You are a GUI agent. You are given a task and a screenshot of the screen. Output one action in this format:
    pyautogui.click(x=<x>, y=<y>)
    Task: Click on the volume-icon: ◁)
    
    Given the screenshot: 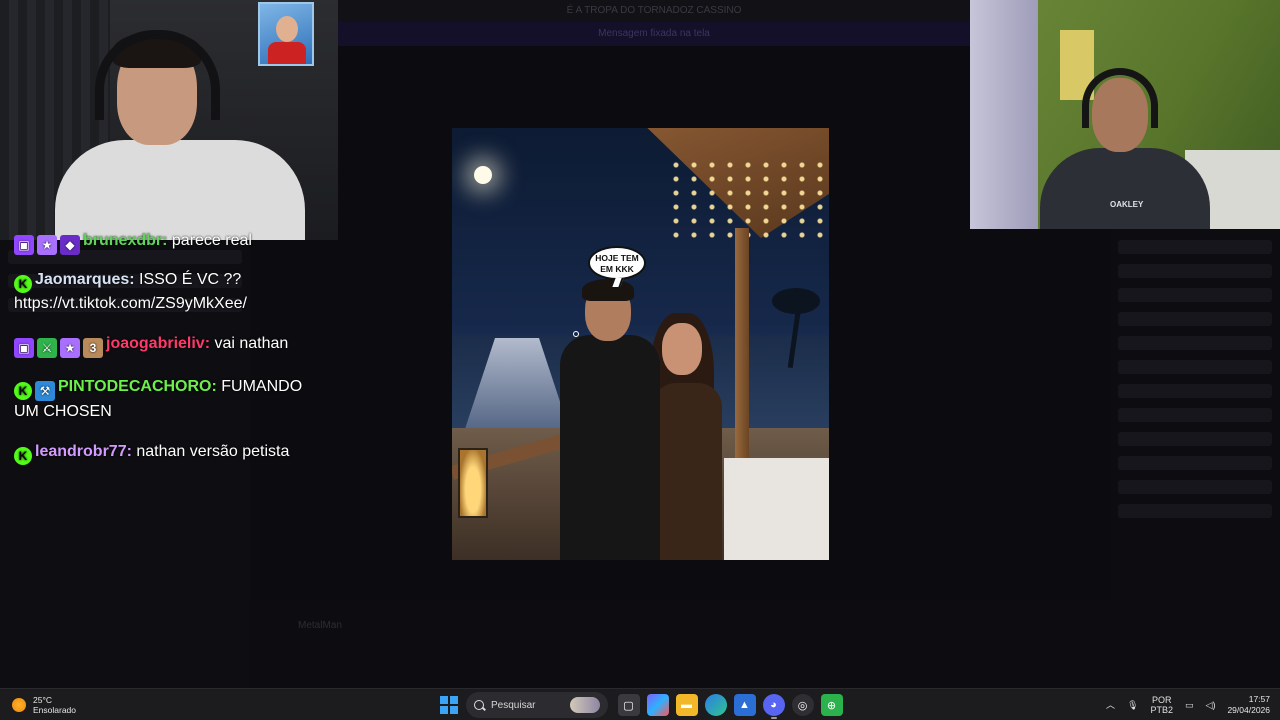 What is the action you would take?
    pyautogui.click(x=1211, y=705)
    